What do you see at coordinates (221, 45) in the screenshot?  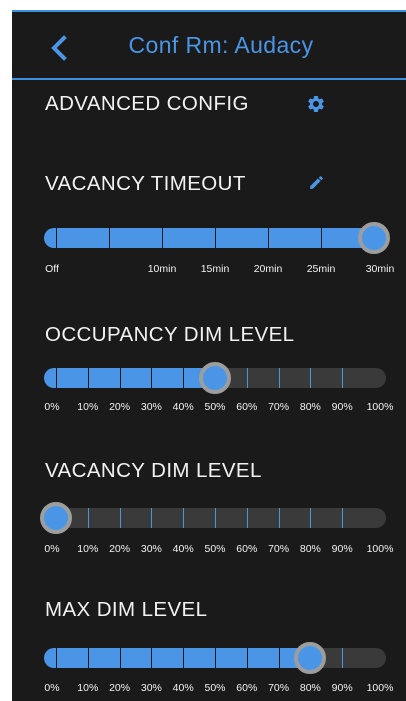 I see `header-title: Conf Rm: Audacy` at bounding box center [221, 45].